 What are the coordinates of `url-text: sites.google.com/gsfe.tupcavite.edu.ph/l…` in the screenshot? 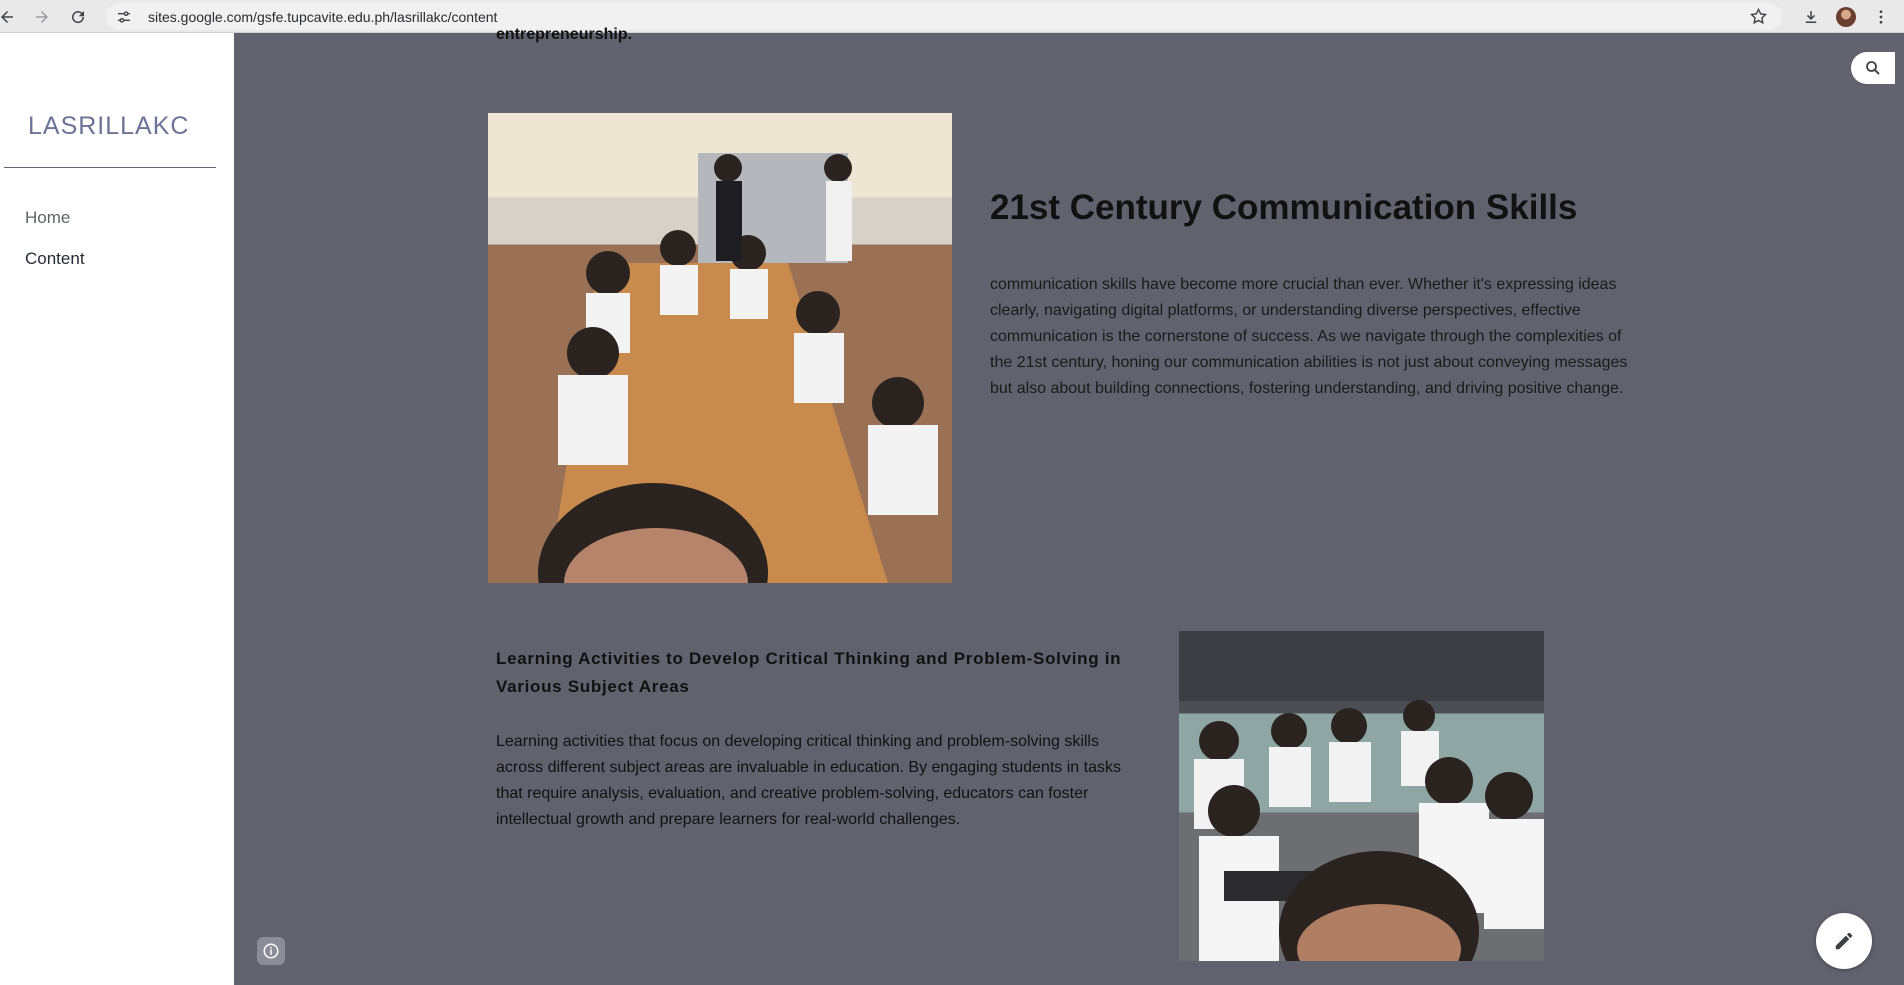 It's located at (322, 17).